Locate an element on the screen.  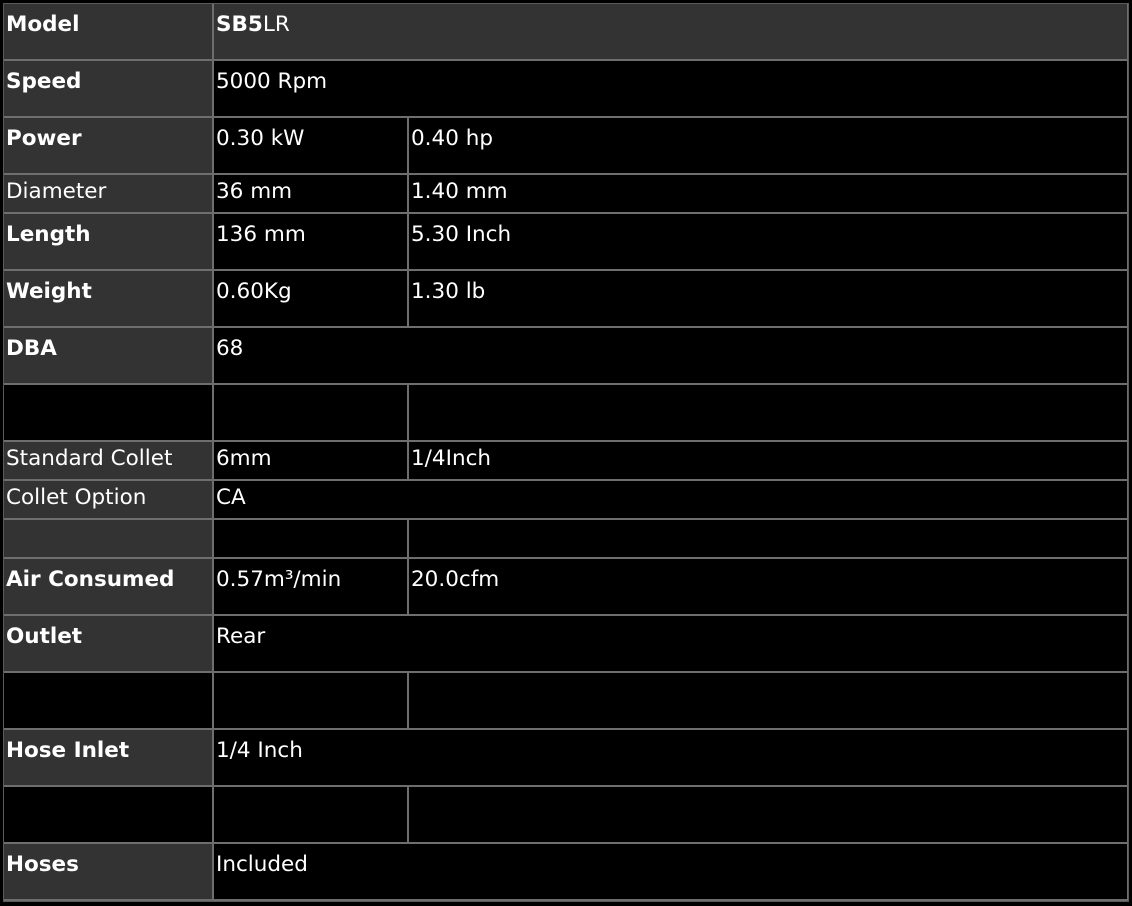
label-weight: Weight is located at coordinates (109, 299).